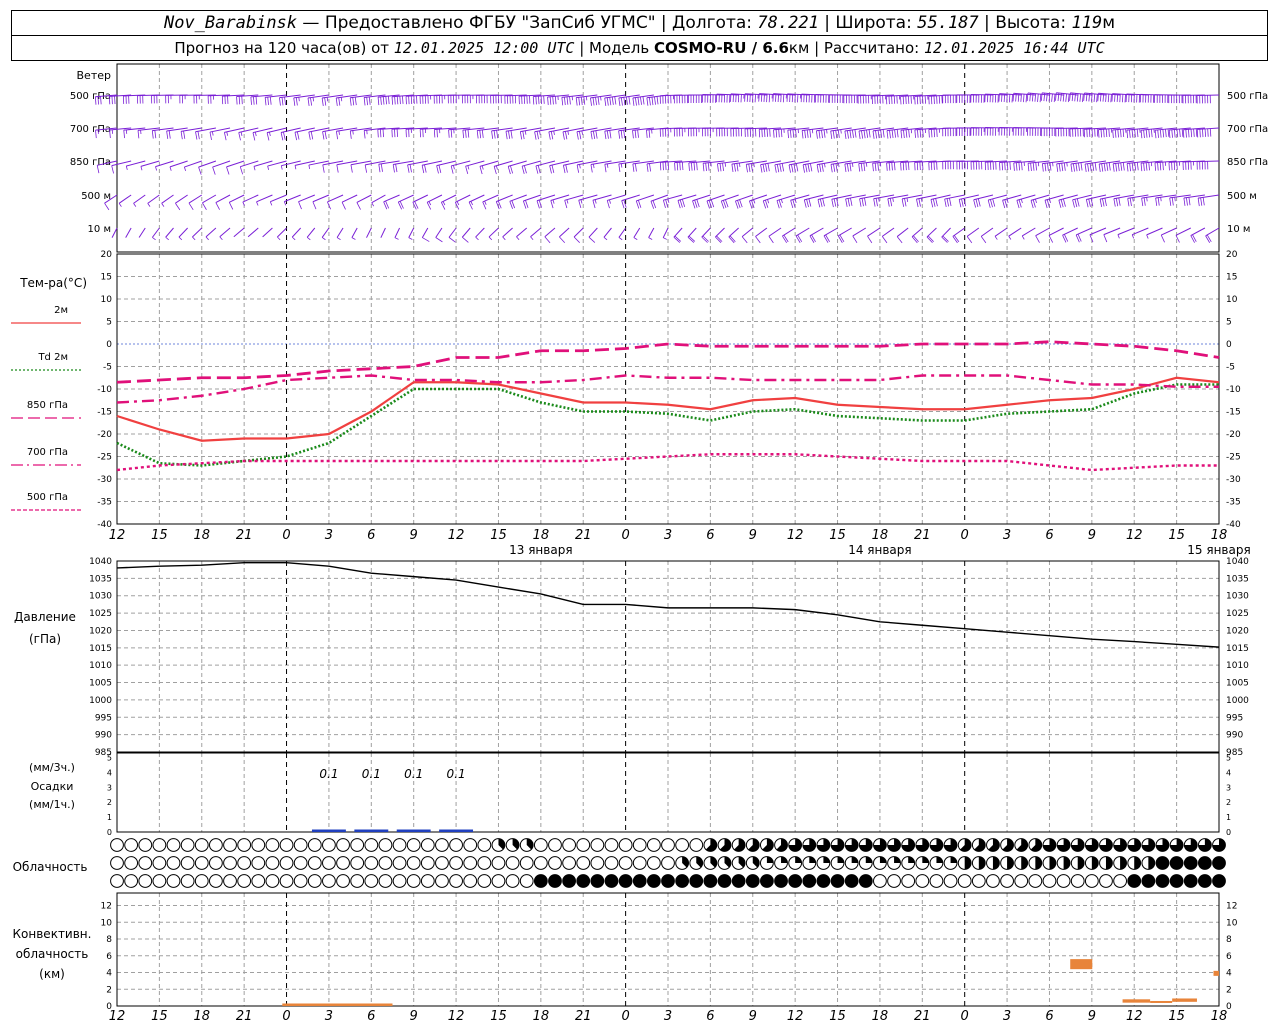  I want to click on precip-bar, so click(413, 830).